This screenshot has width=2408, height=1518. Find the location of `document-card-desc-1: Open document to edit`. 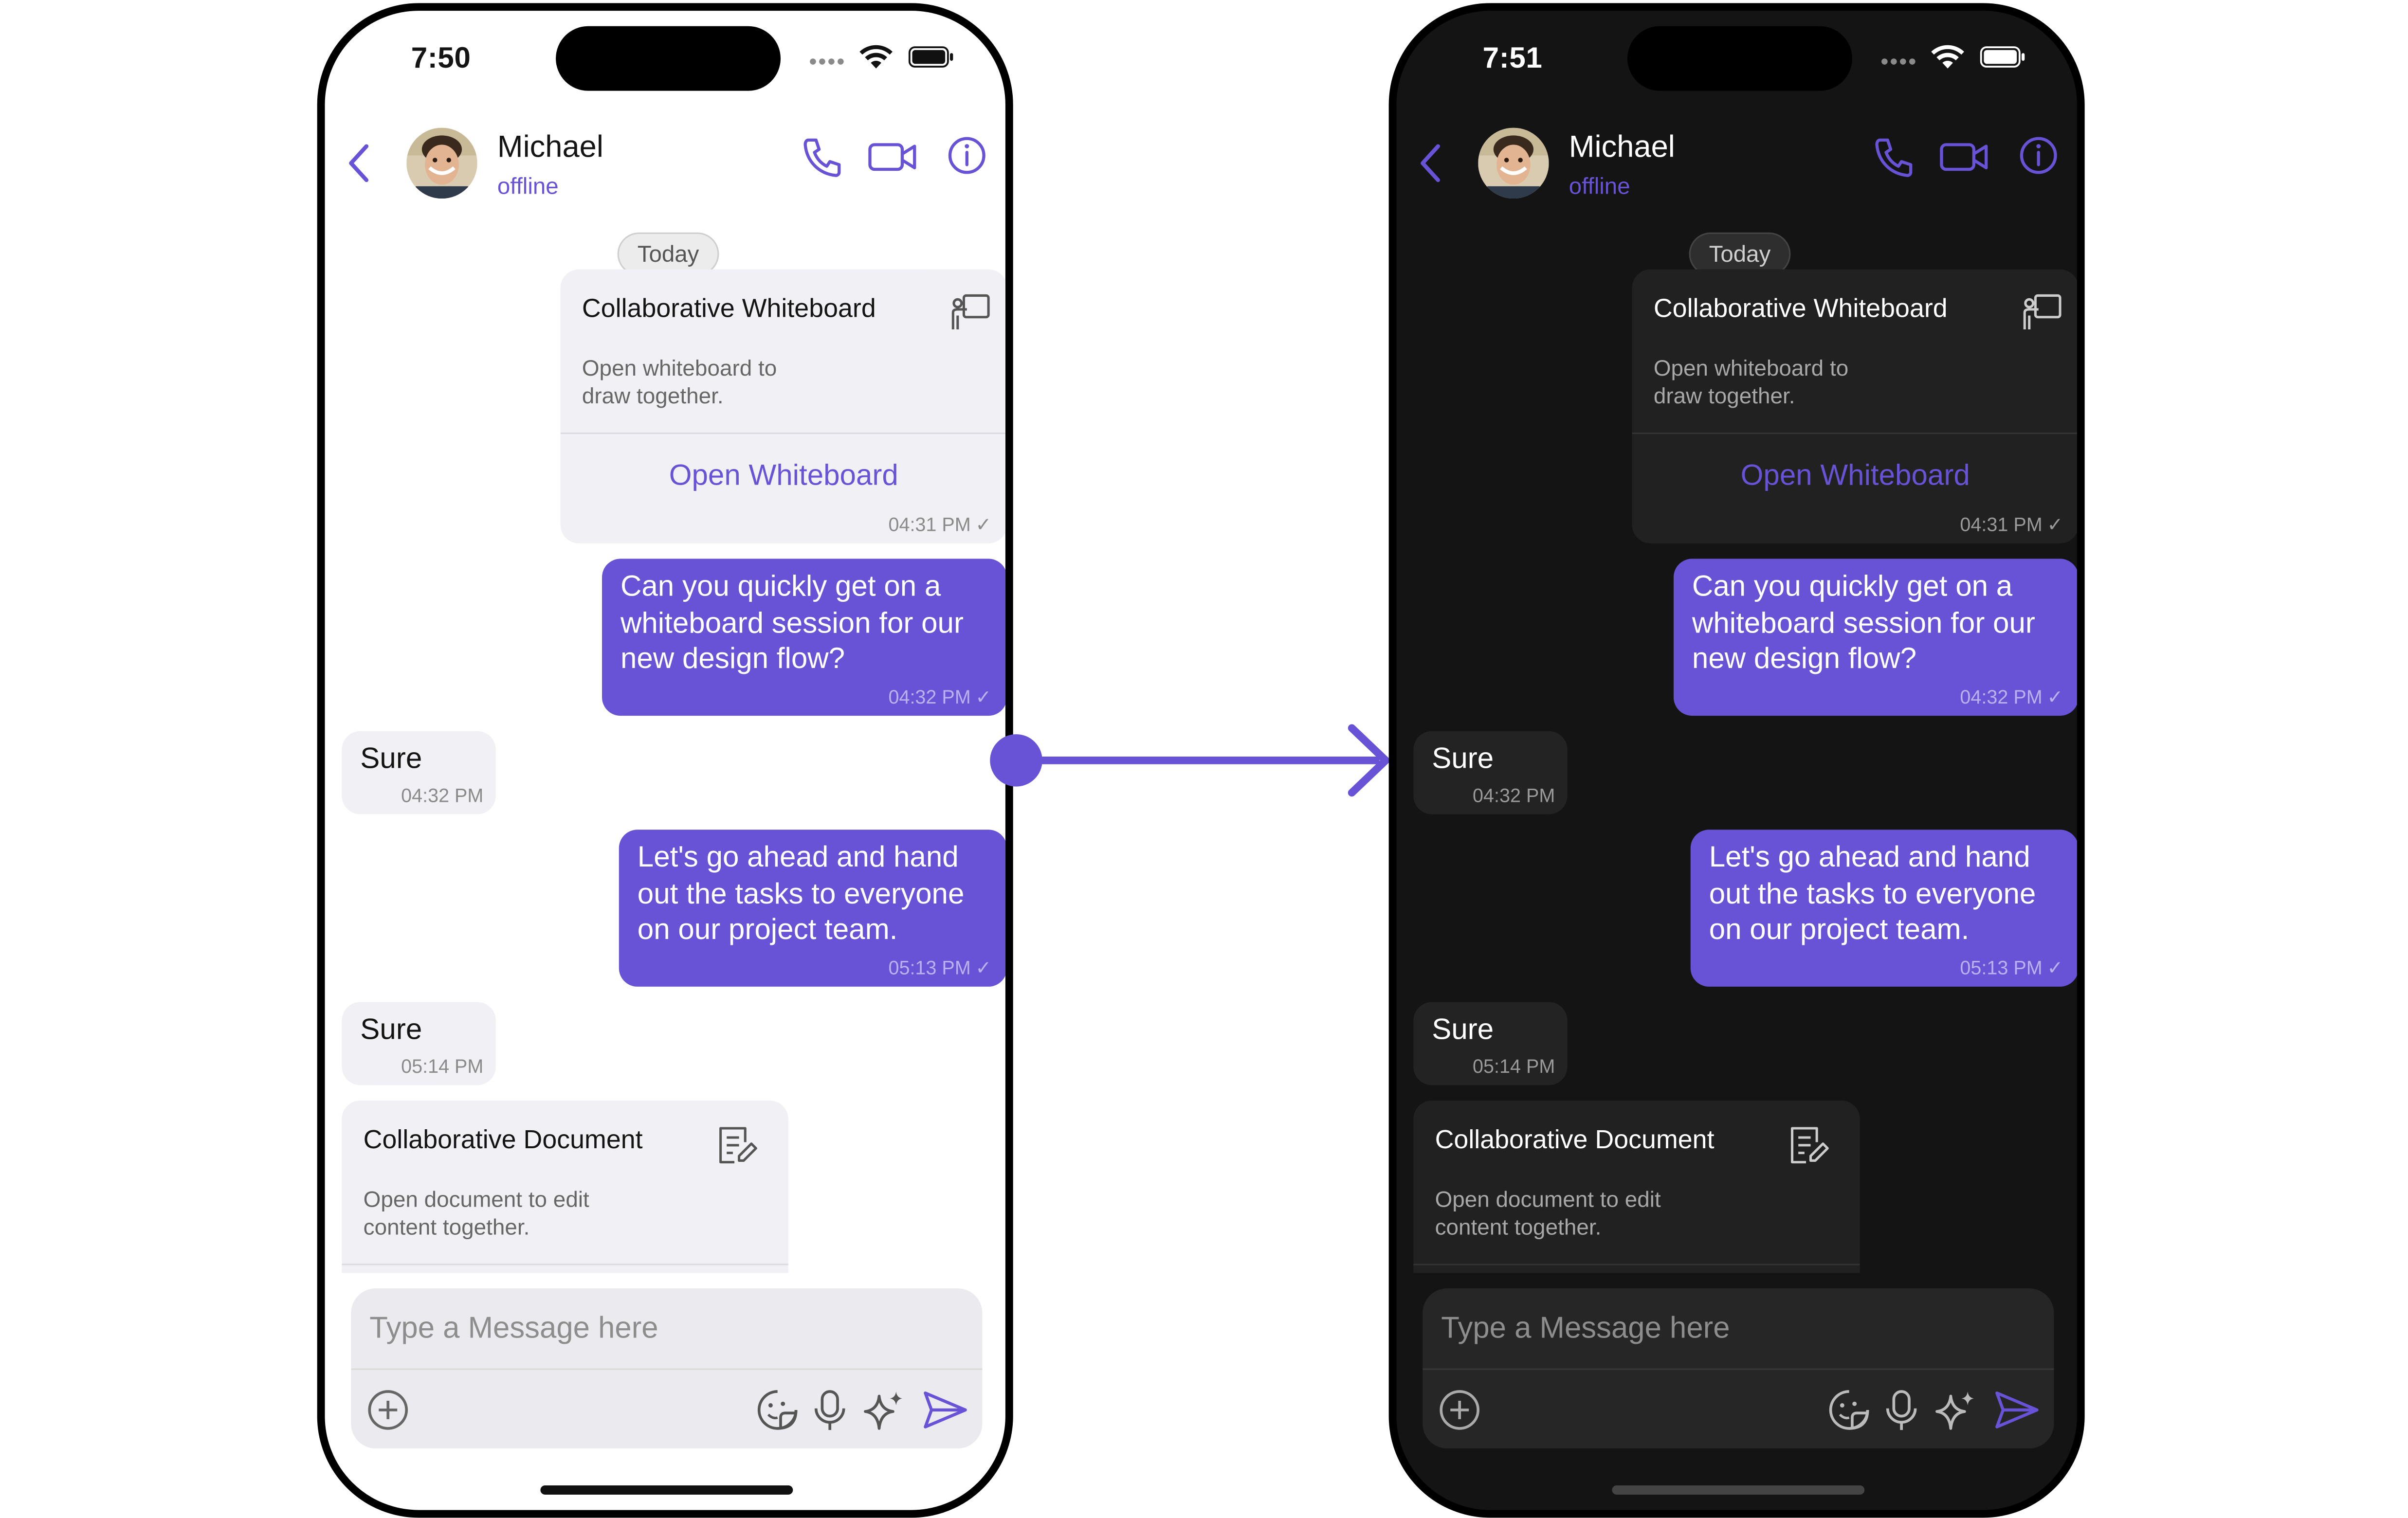

document-card-desc-1: Open document to edit is located at coordinates (1548, 1201).